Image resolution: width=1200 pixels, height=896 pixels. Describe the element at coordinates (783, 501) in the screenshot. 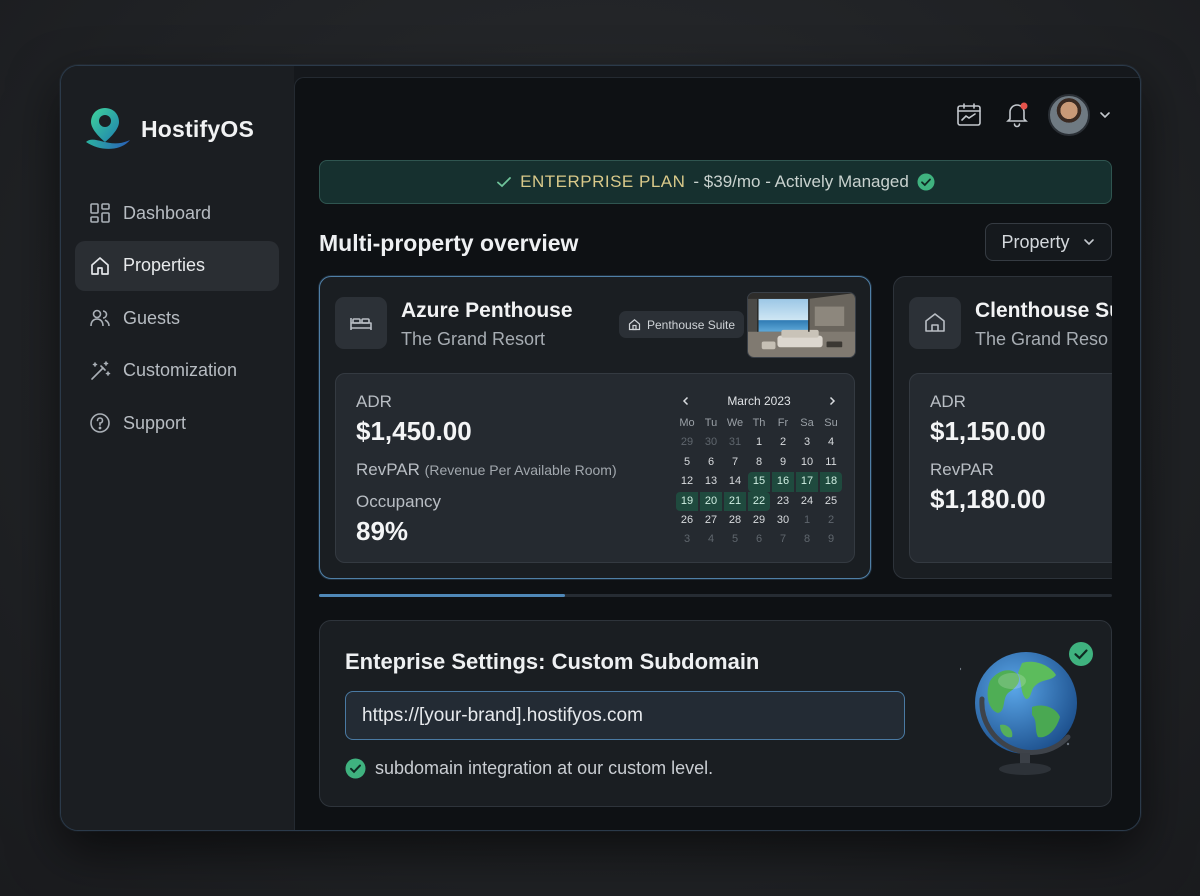

I see `calendar-day: 23` at that location.